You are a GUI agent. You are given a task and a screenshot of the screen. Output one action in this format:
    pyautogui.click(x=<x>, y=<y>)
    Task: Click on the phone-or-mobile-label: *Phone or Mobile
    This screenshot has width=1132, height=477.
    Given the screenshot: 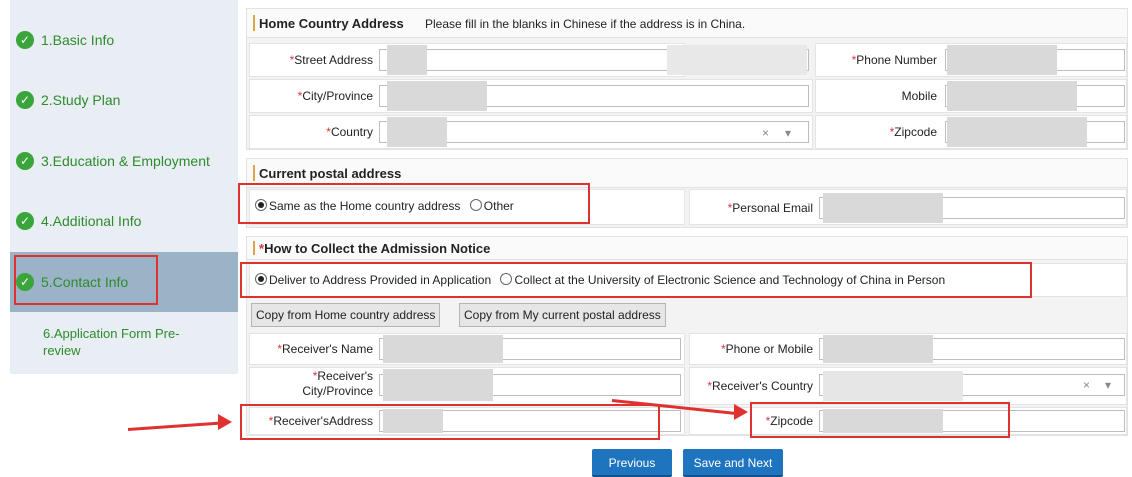 What is the action you would take?
    pyautogui.click(x=766, y=349)
    